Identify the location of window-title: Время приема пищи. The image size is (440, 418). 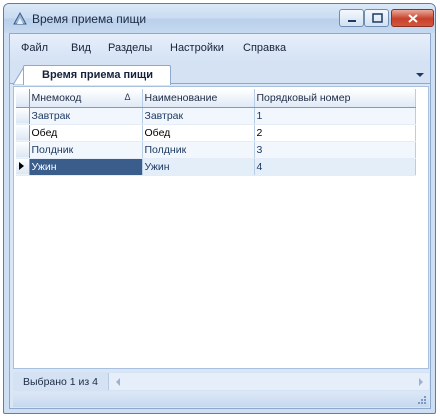
(89, 19).